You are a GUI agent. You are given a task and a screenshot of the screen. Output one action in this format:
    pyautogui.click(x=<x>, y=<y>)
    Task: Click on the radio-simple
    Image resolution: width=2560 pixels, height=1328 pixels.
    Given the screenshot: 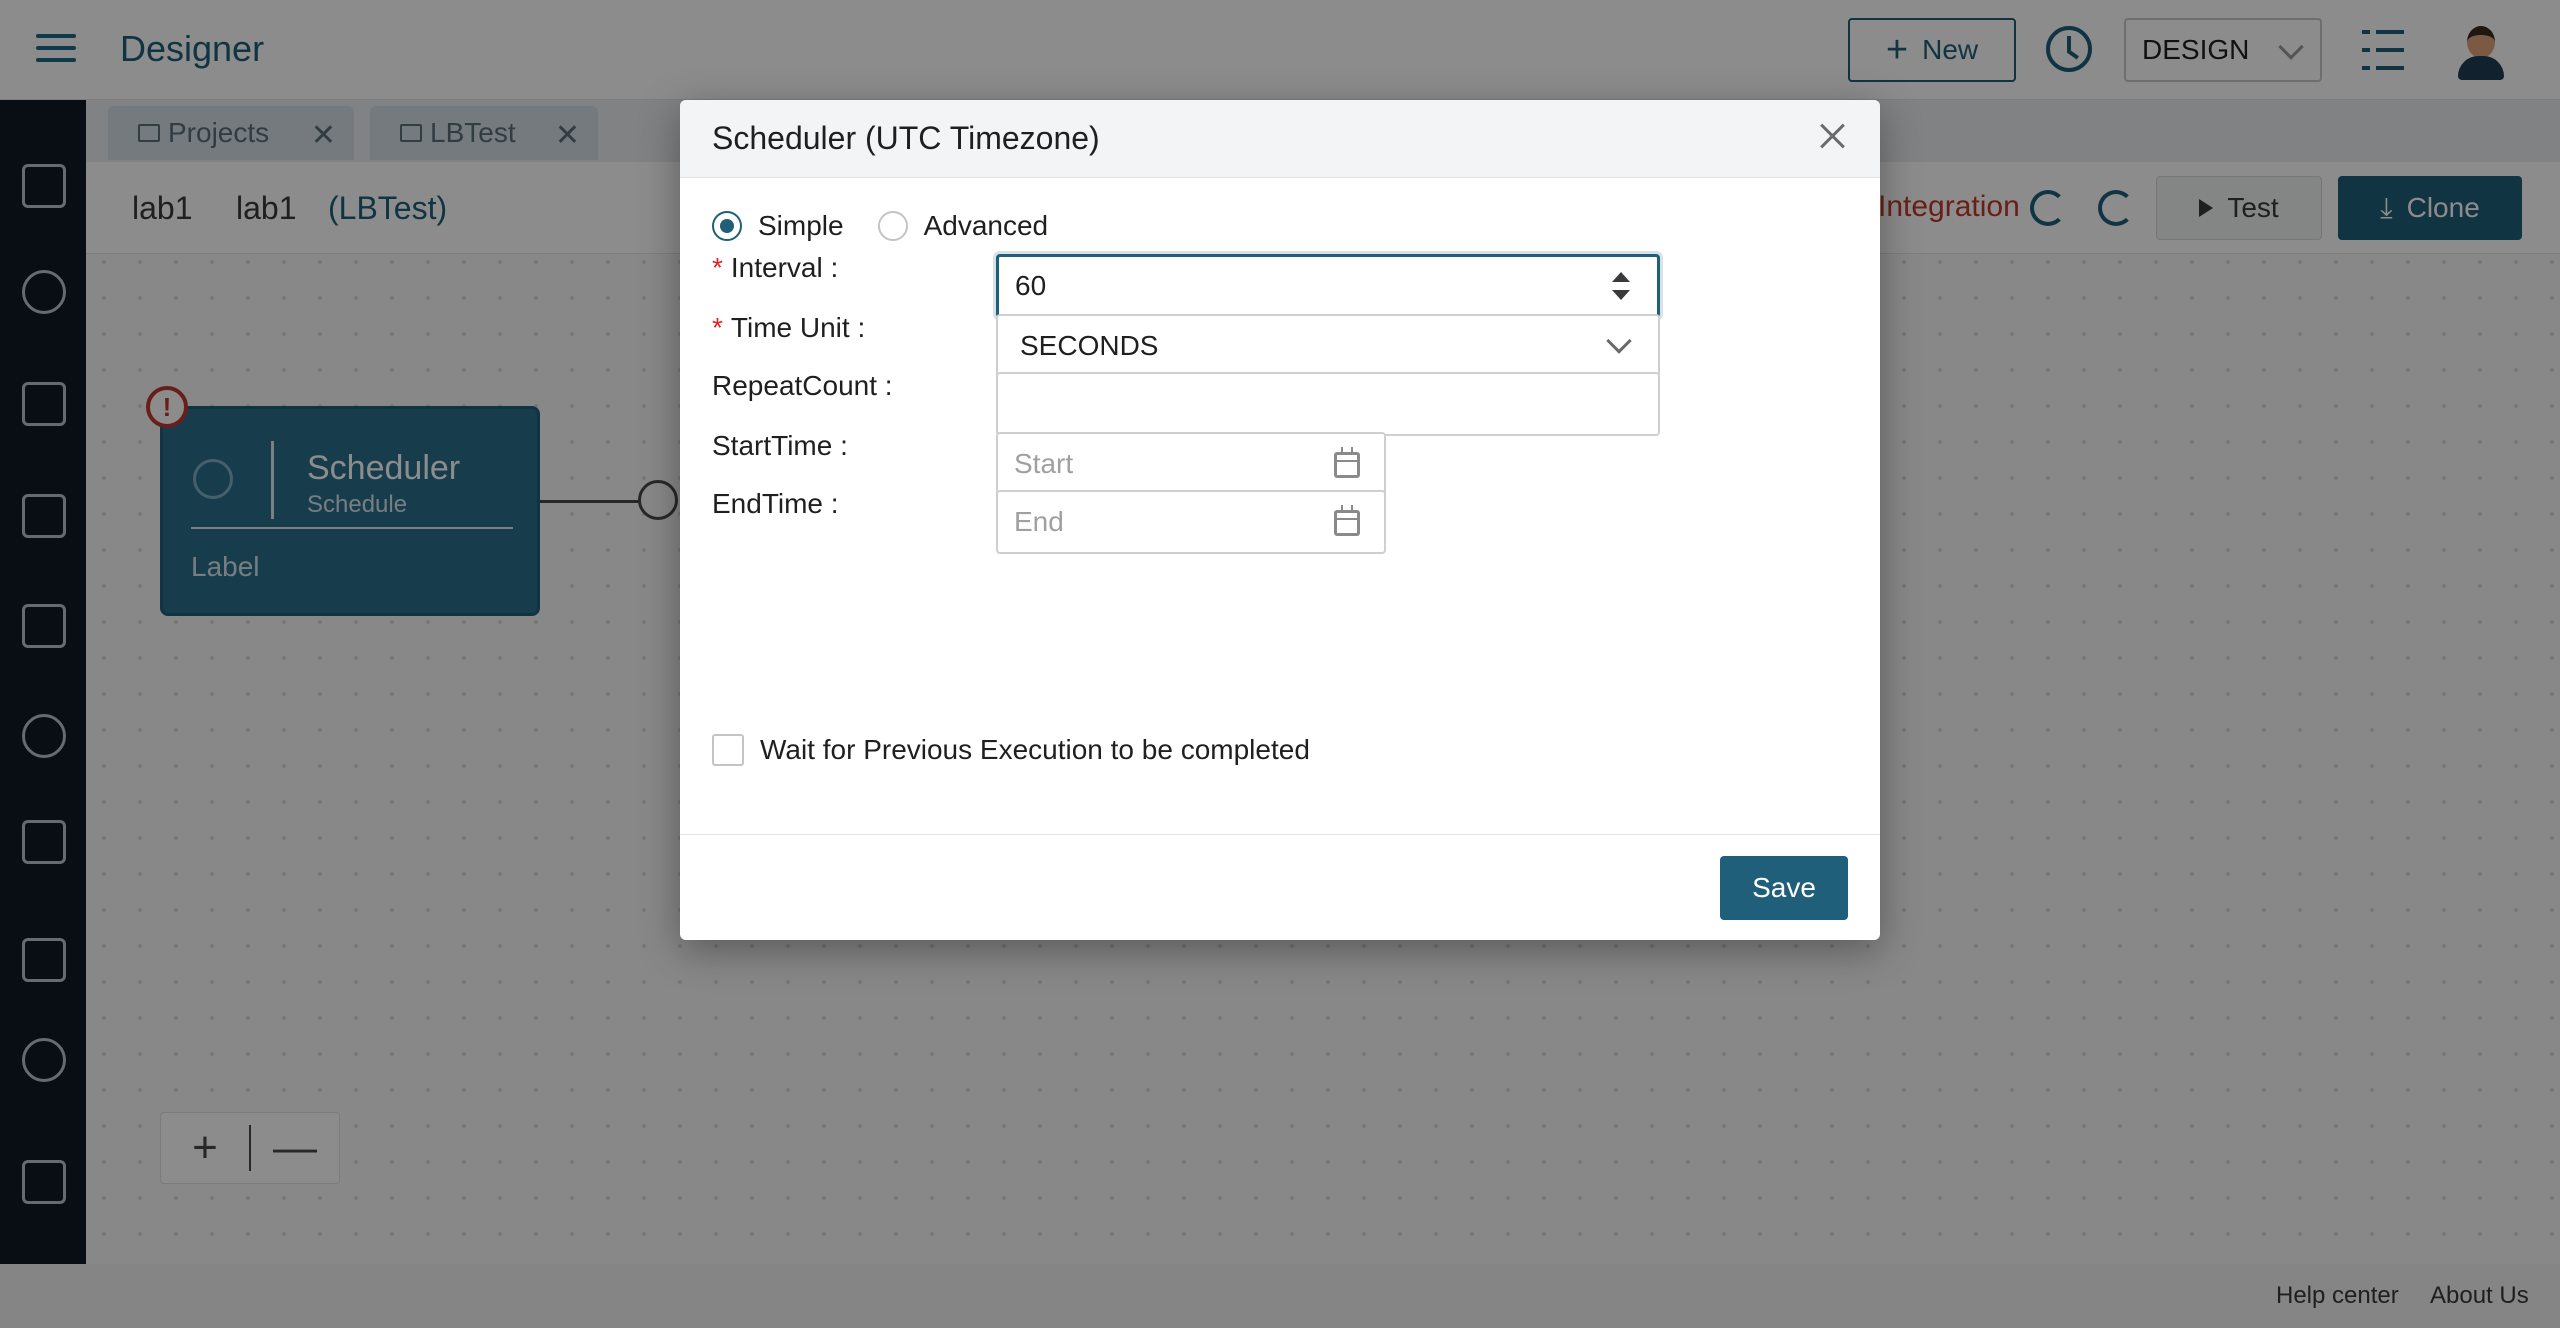 What is the action you would take?
    pyautogui.click(x=727, y=226)
    